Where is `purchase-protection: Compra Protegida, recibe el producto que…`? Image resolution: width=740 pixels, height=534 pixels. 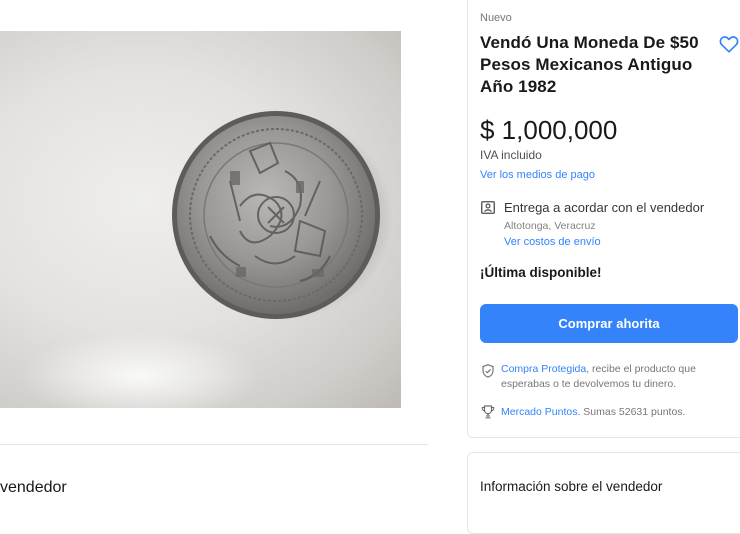
purchase-protection: Compra Protegida, recibe el producto que… is located at coordinates (613, 377).